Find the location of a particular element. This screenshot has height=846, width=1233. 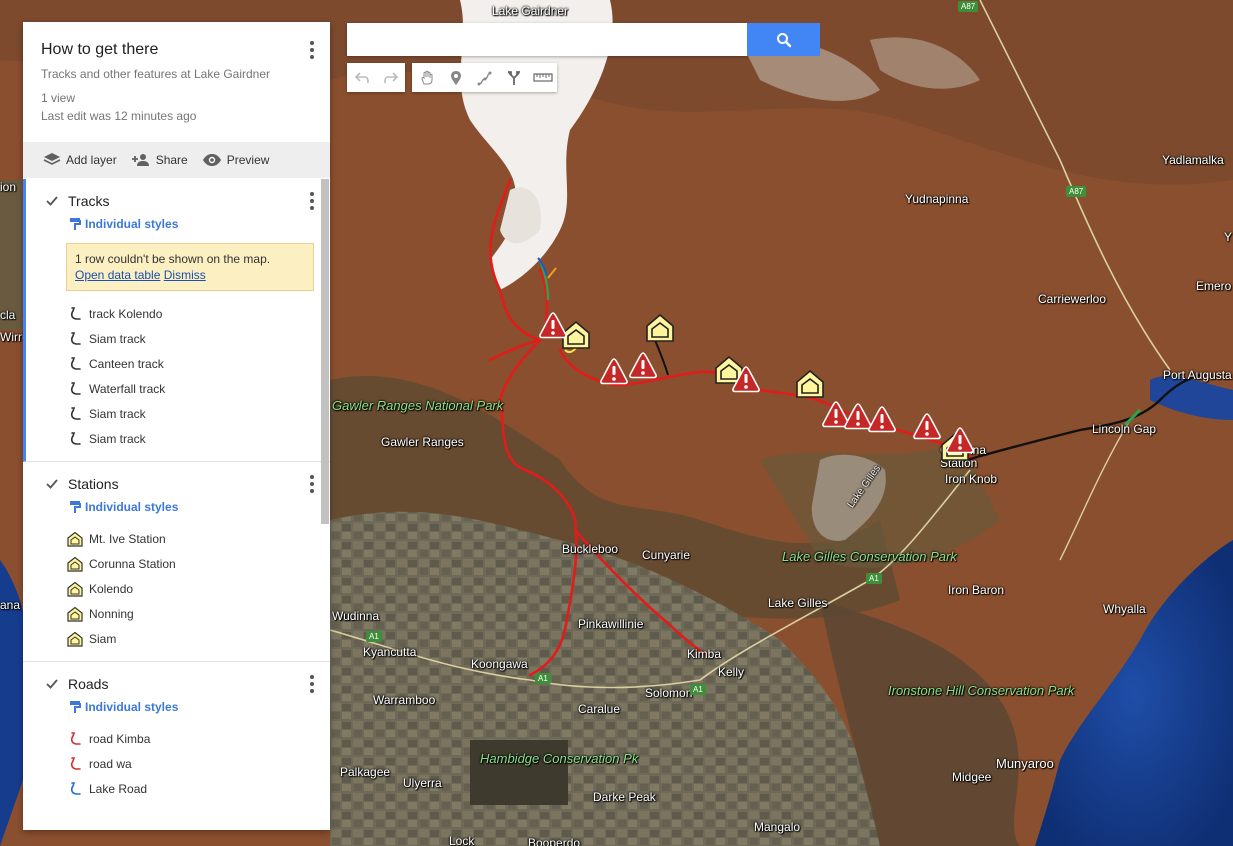

place-label: ana is located at coordinates (10, 605).